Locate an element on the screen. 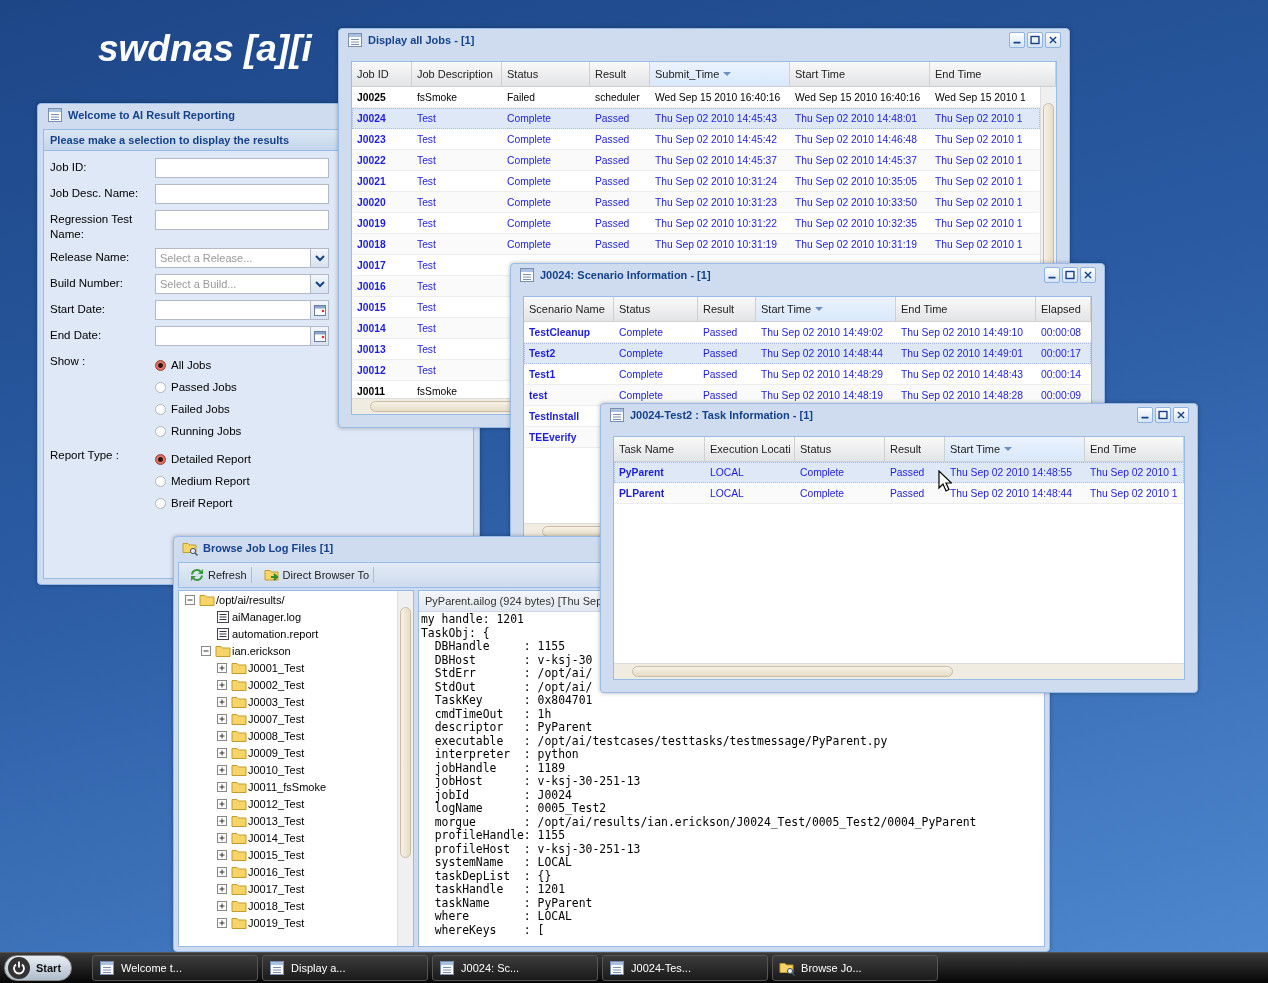 This screenshot has height=983, width=1268. tree-item: J0002_Test is located at coordinates (276, 684).